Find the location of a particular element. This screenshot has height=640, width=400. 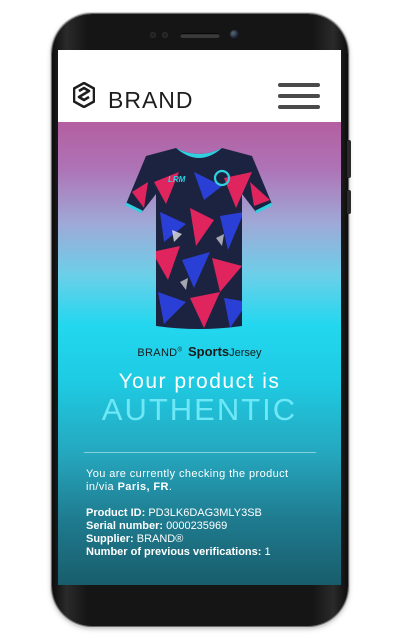

checking-location-suffix: . is located at coordinates (170, 487).